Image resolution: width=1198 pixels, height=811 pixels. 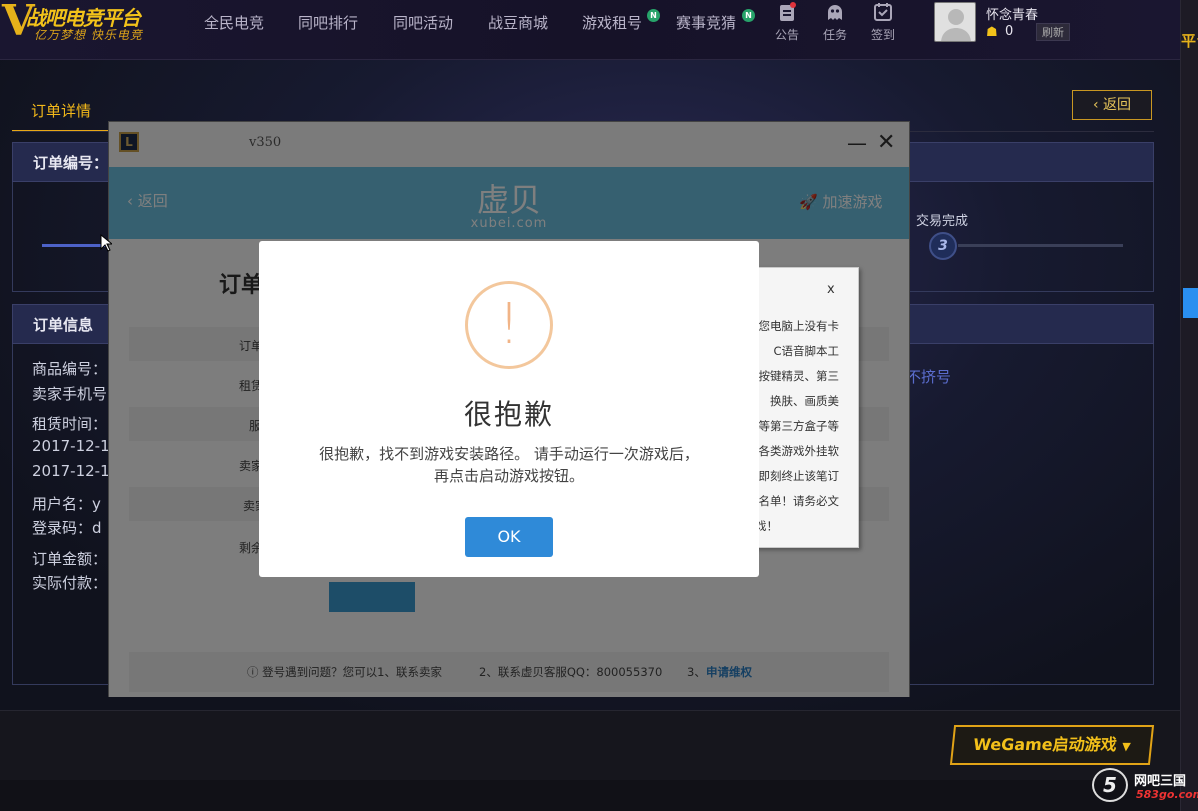 I want to click on info-paid-amount: 实际付款：, so click(x=70, y=583).